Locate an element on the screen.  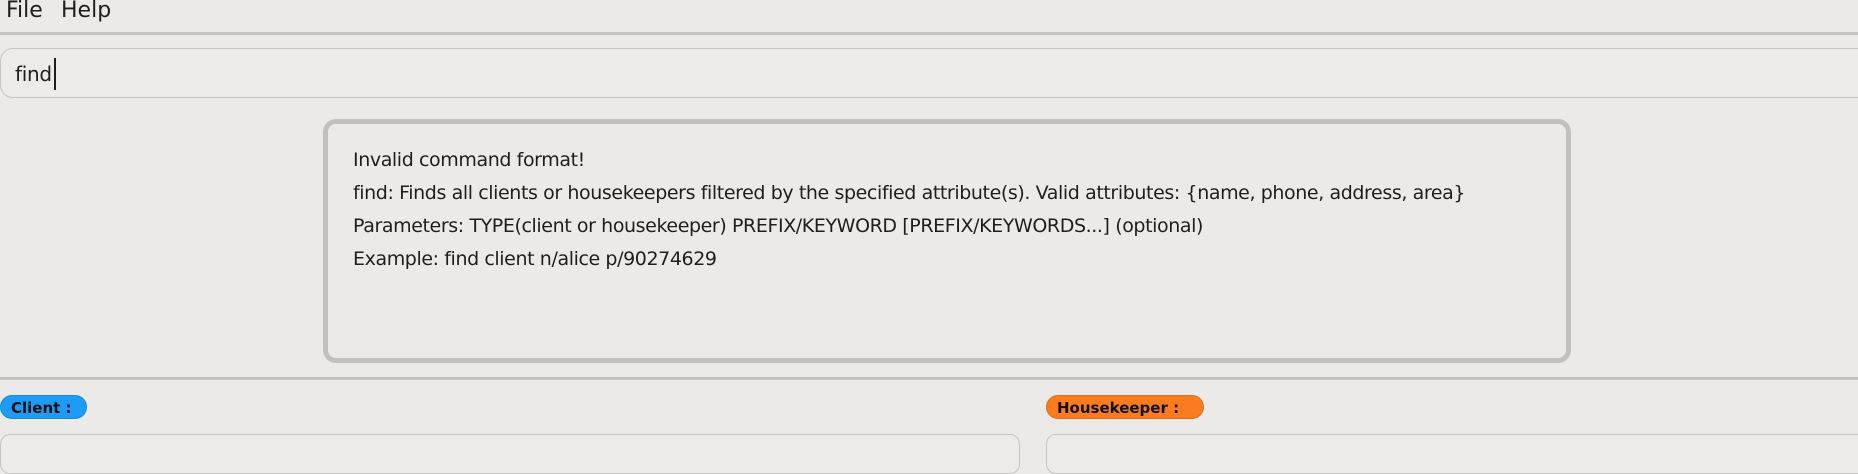
client-list-label: Client : is located at coordinates (43, 407).